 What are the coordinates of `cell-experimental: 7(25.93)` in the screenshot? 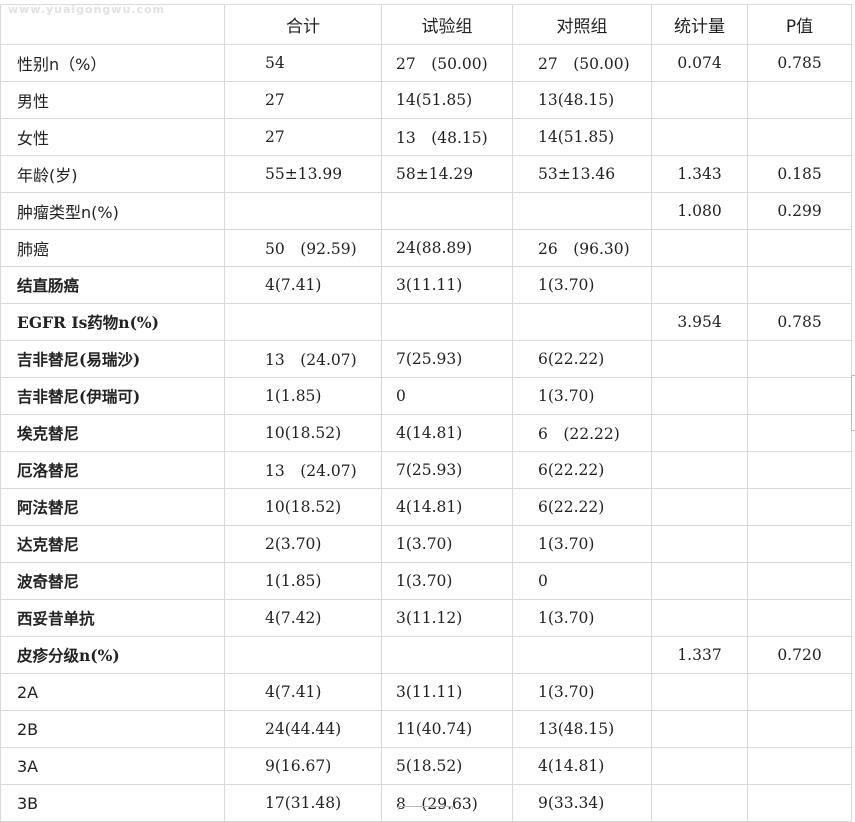 It's located at (447, 359).